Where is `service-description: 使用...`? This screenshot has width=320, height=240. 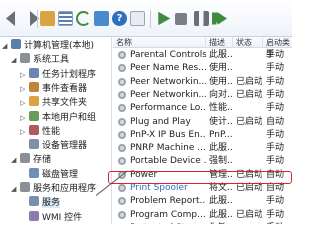
service-description: 使用... is located at coordinates (221, 68).